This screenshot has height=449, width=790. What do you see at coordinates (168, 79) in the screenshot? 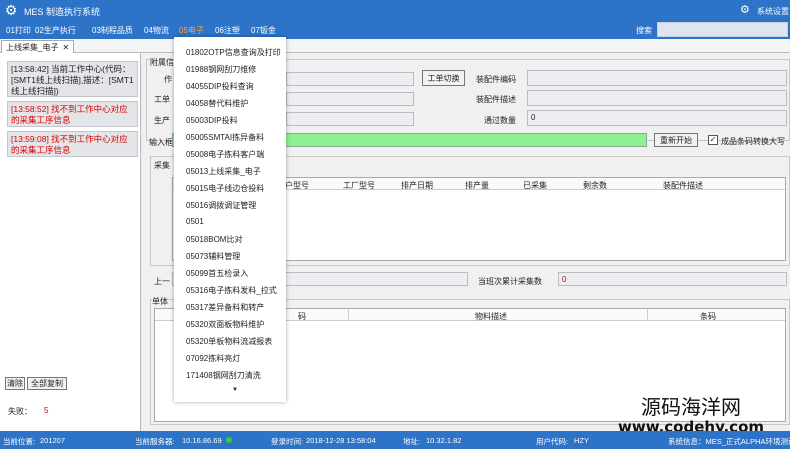
I see `work-label: 作` at bounding box center [168, 79].